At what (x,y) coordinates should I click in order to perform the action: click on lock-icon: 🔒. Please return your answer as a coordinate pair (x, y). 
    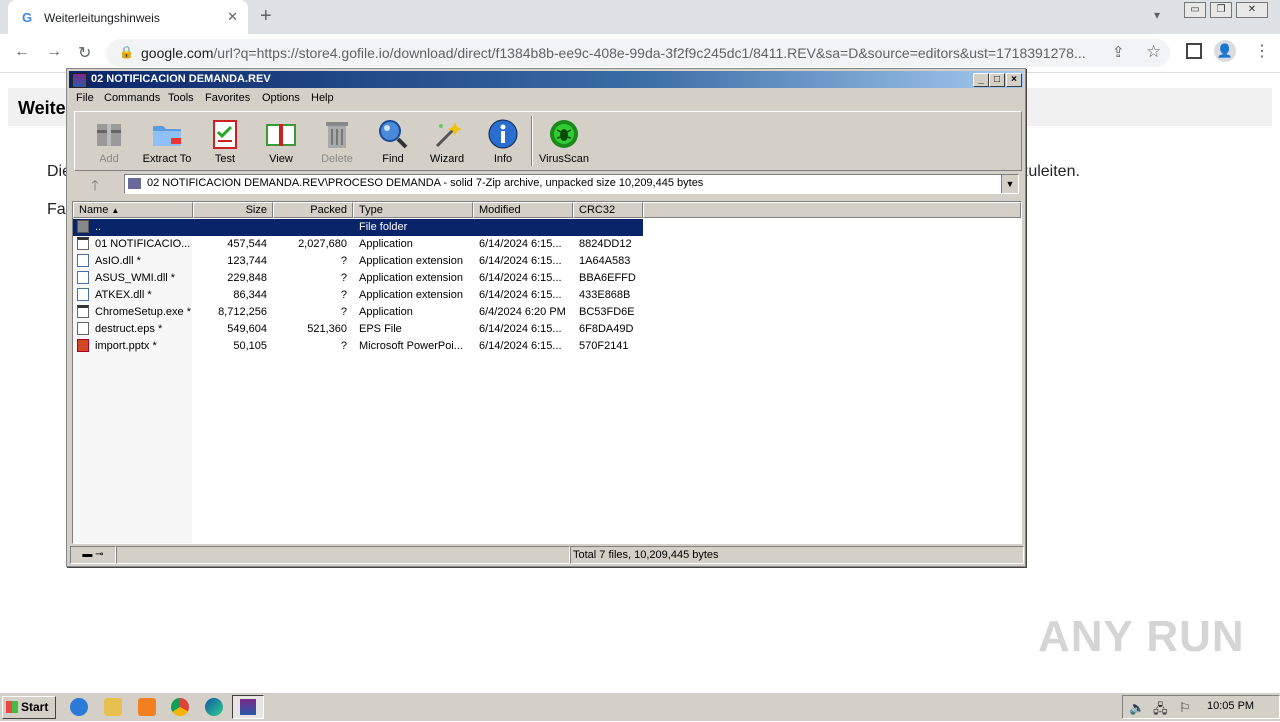
    Looking at the image, I should click on (126, 52).